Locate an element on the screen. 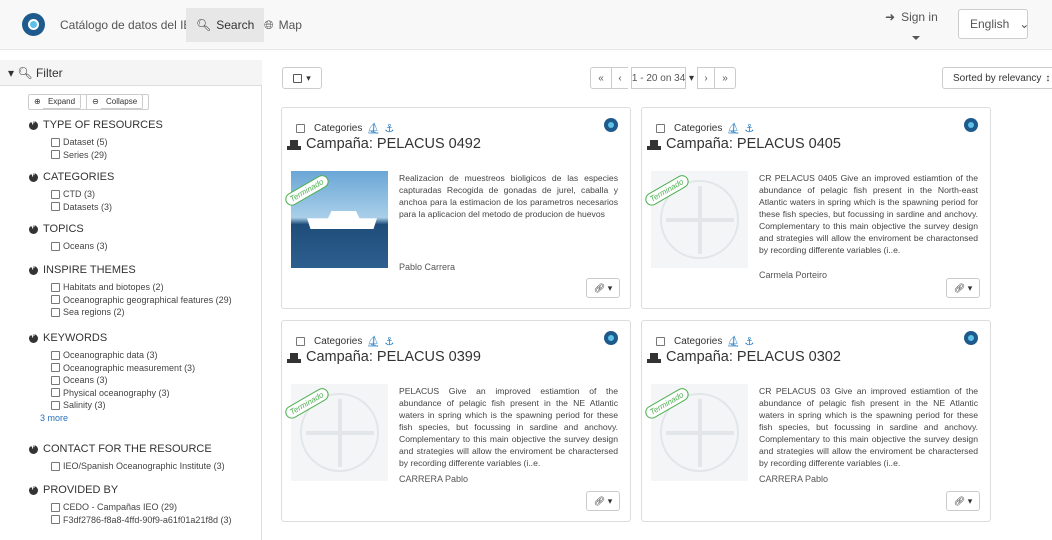  ship-category-icon: ⛵︎ is located at coordinates (733, 129).